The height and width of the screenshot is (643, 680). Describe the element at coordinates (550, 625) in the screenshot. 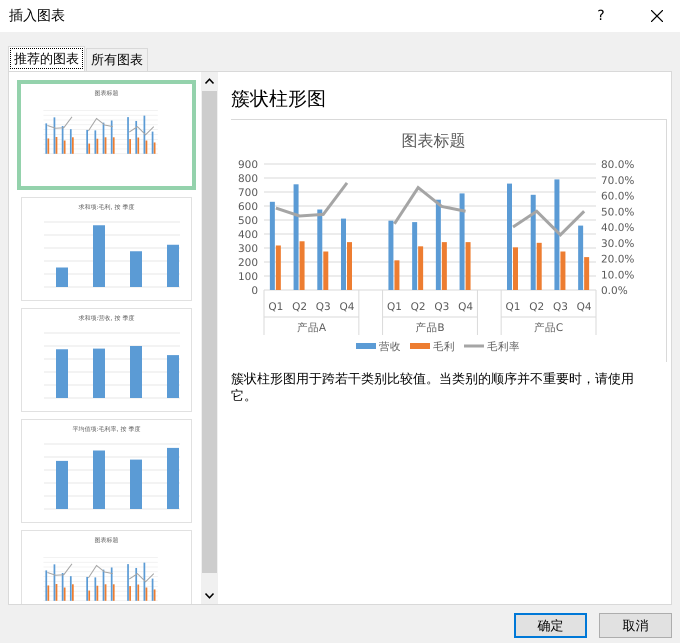

I see `dialog-button: 确定` at that location.